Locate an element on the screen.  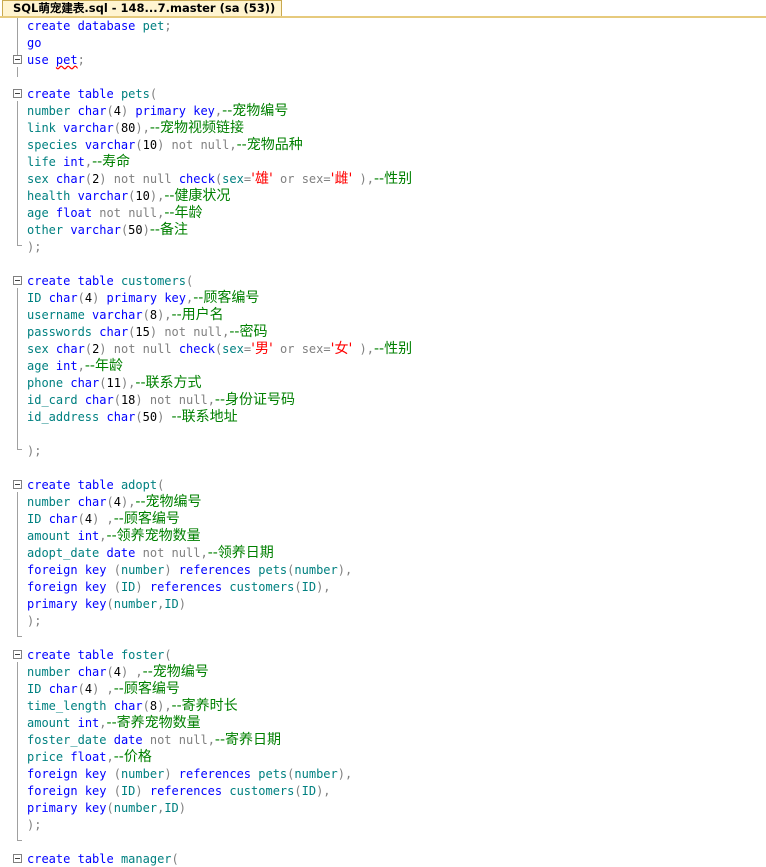
code-line: phone char(11),--联系方式 is located at coordinates (114, 383).